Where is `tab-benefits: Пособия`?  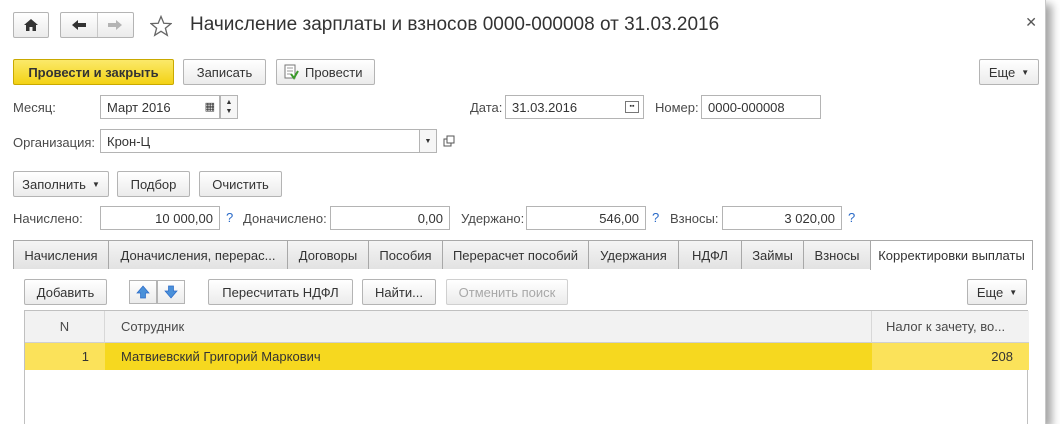 tab-benefits: Пособия is located at coordinates (405, 254).